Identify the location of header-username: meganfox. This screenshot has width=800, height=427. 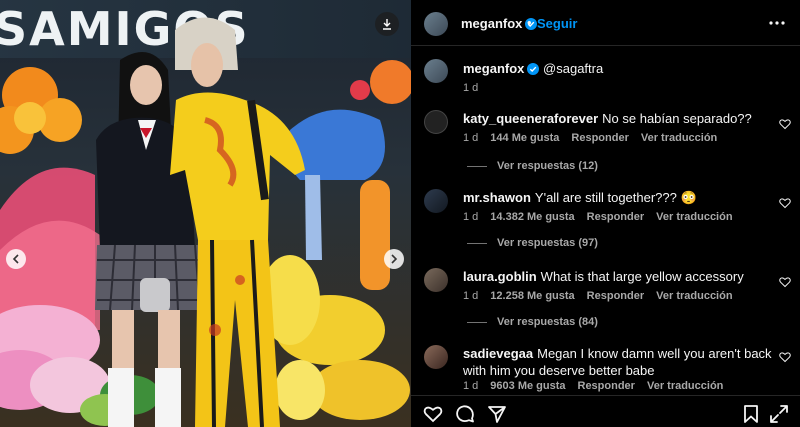
(499, 23).